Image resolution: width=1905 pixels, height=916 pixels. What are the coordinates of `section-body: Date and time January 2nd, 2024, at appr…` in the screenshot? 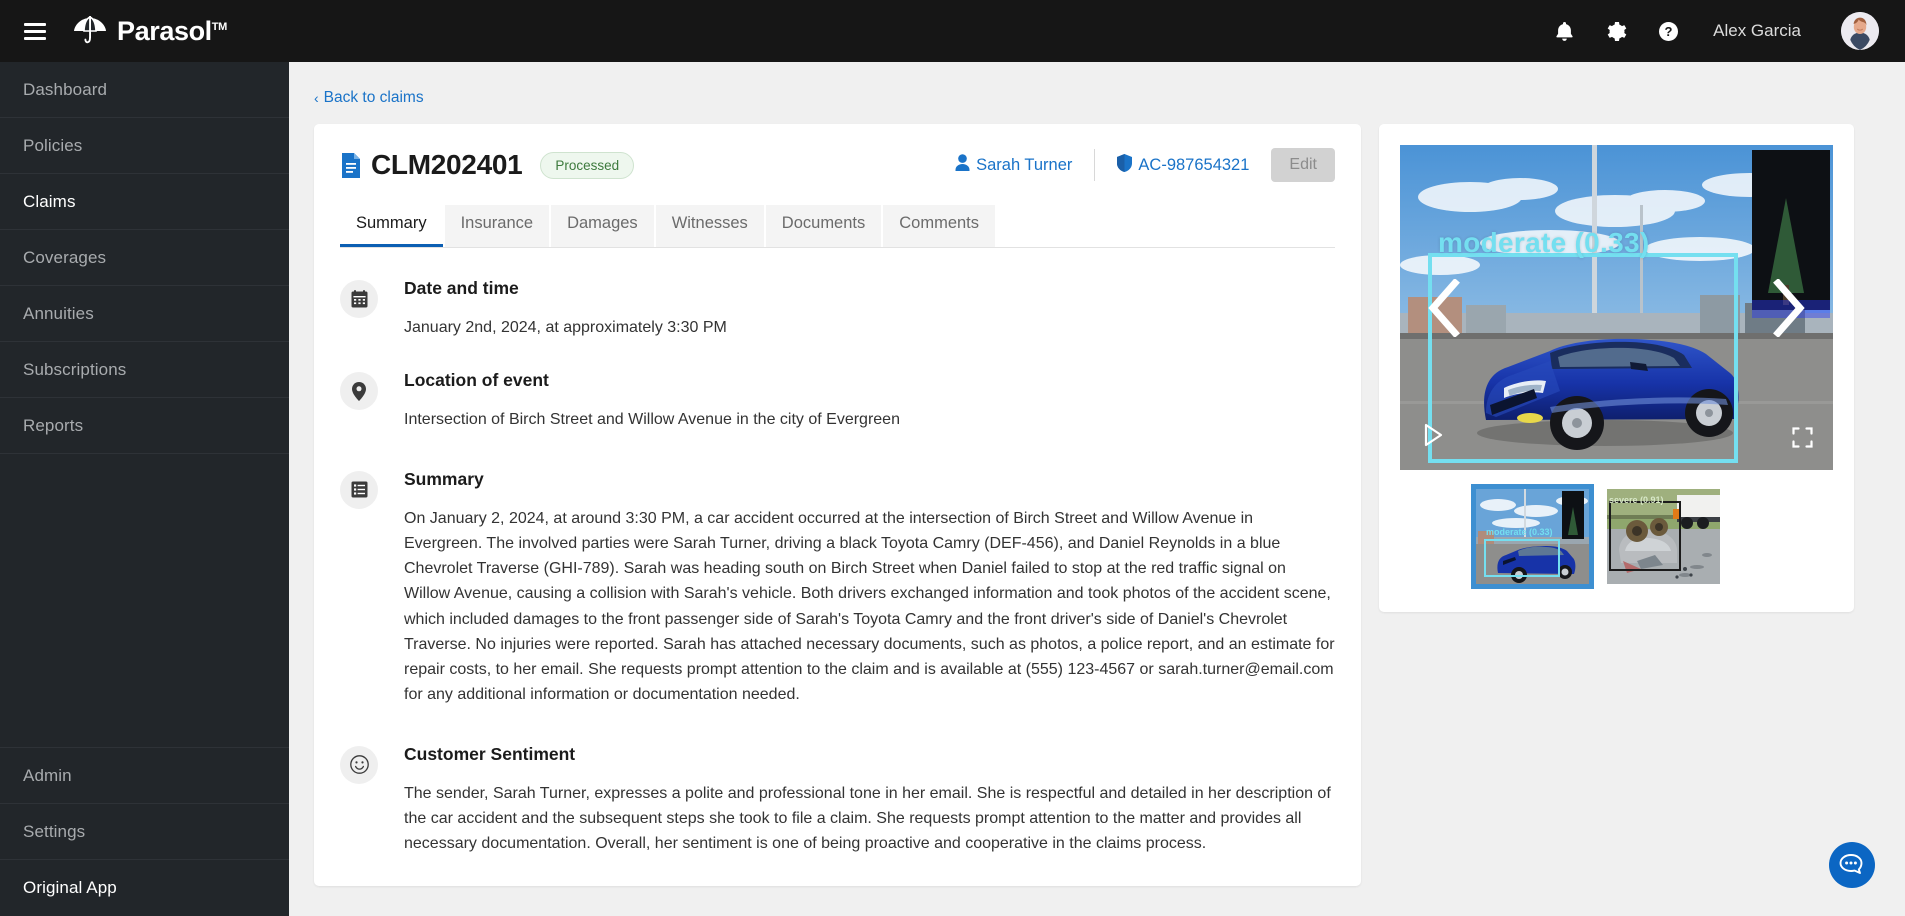 It's located at (869, 309).